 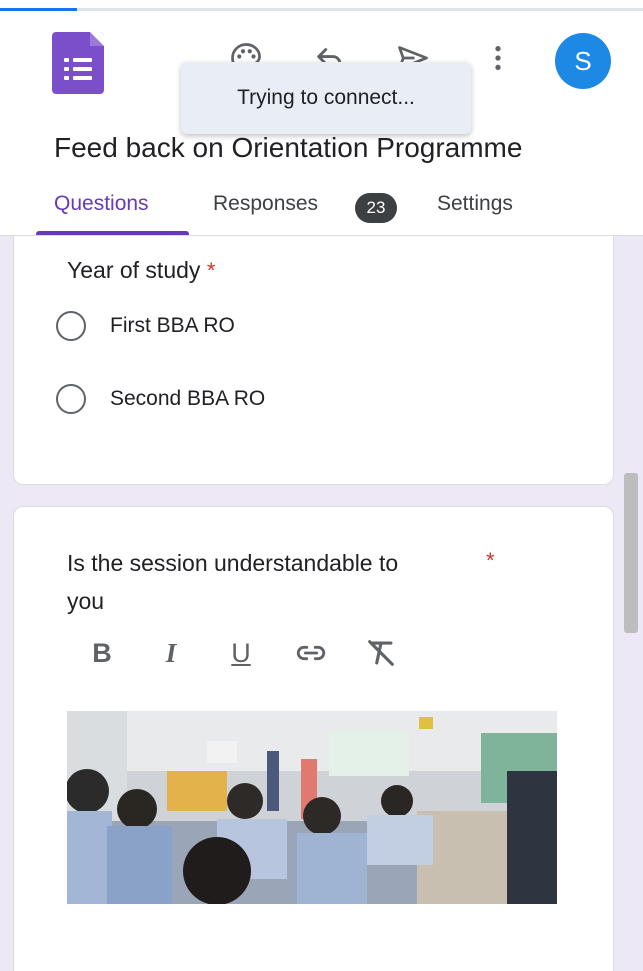 I want to click on question-title: Year of study *, so click(x=141, y=270).